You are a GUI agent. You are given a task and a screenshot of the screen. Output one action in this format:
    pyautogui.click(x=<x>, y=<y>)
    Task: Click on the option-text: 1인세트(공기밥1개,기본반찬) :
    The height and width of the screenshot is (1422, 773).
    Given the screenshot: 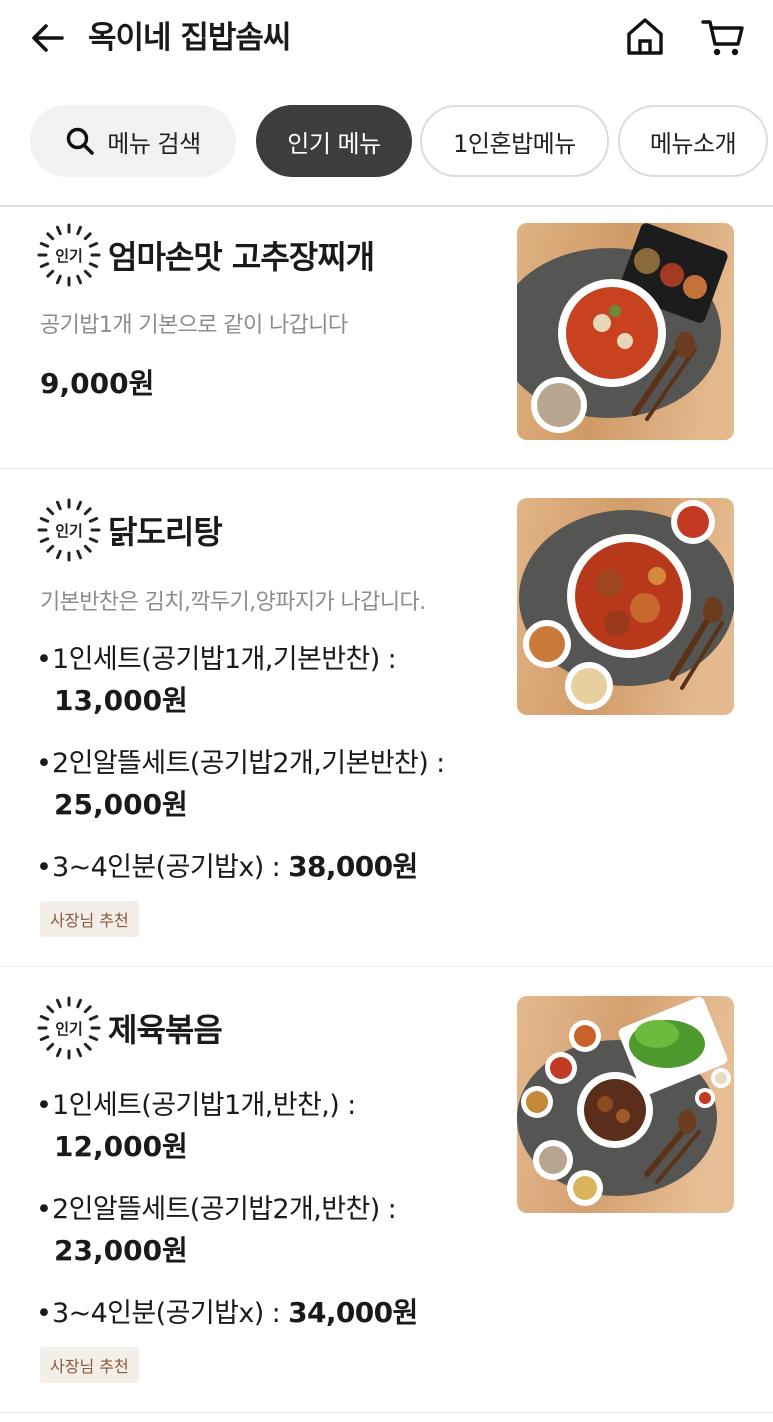 What is the action you would take?
    pyautogui.click(x=224, y=659)
    